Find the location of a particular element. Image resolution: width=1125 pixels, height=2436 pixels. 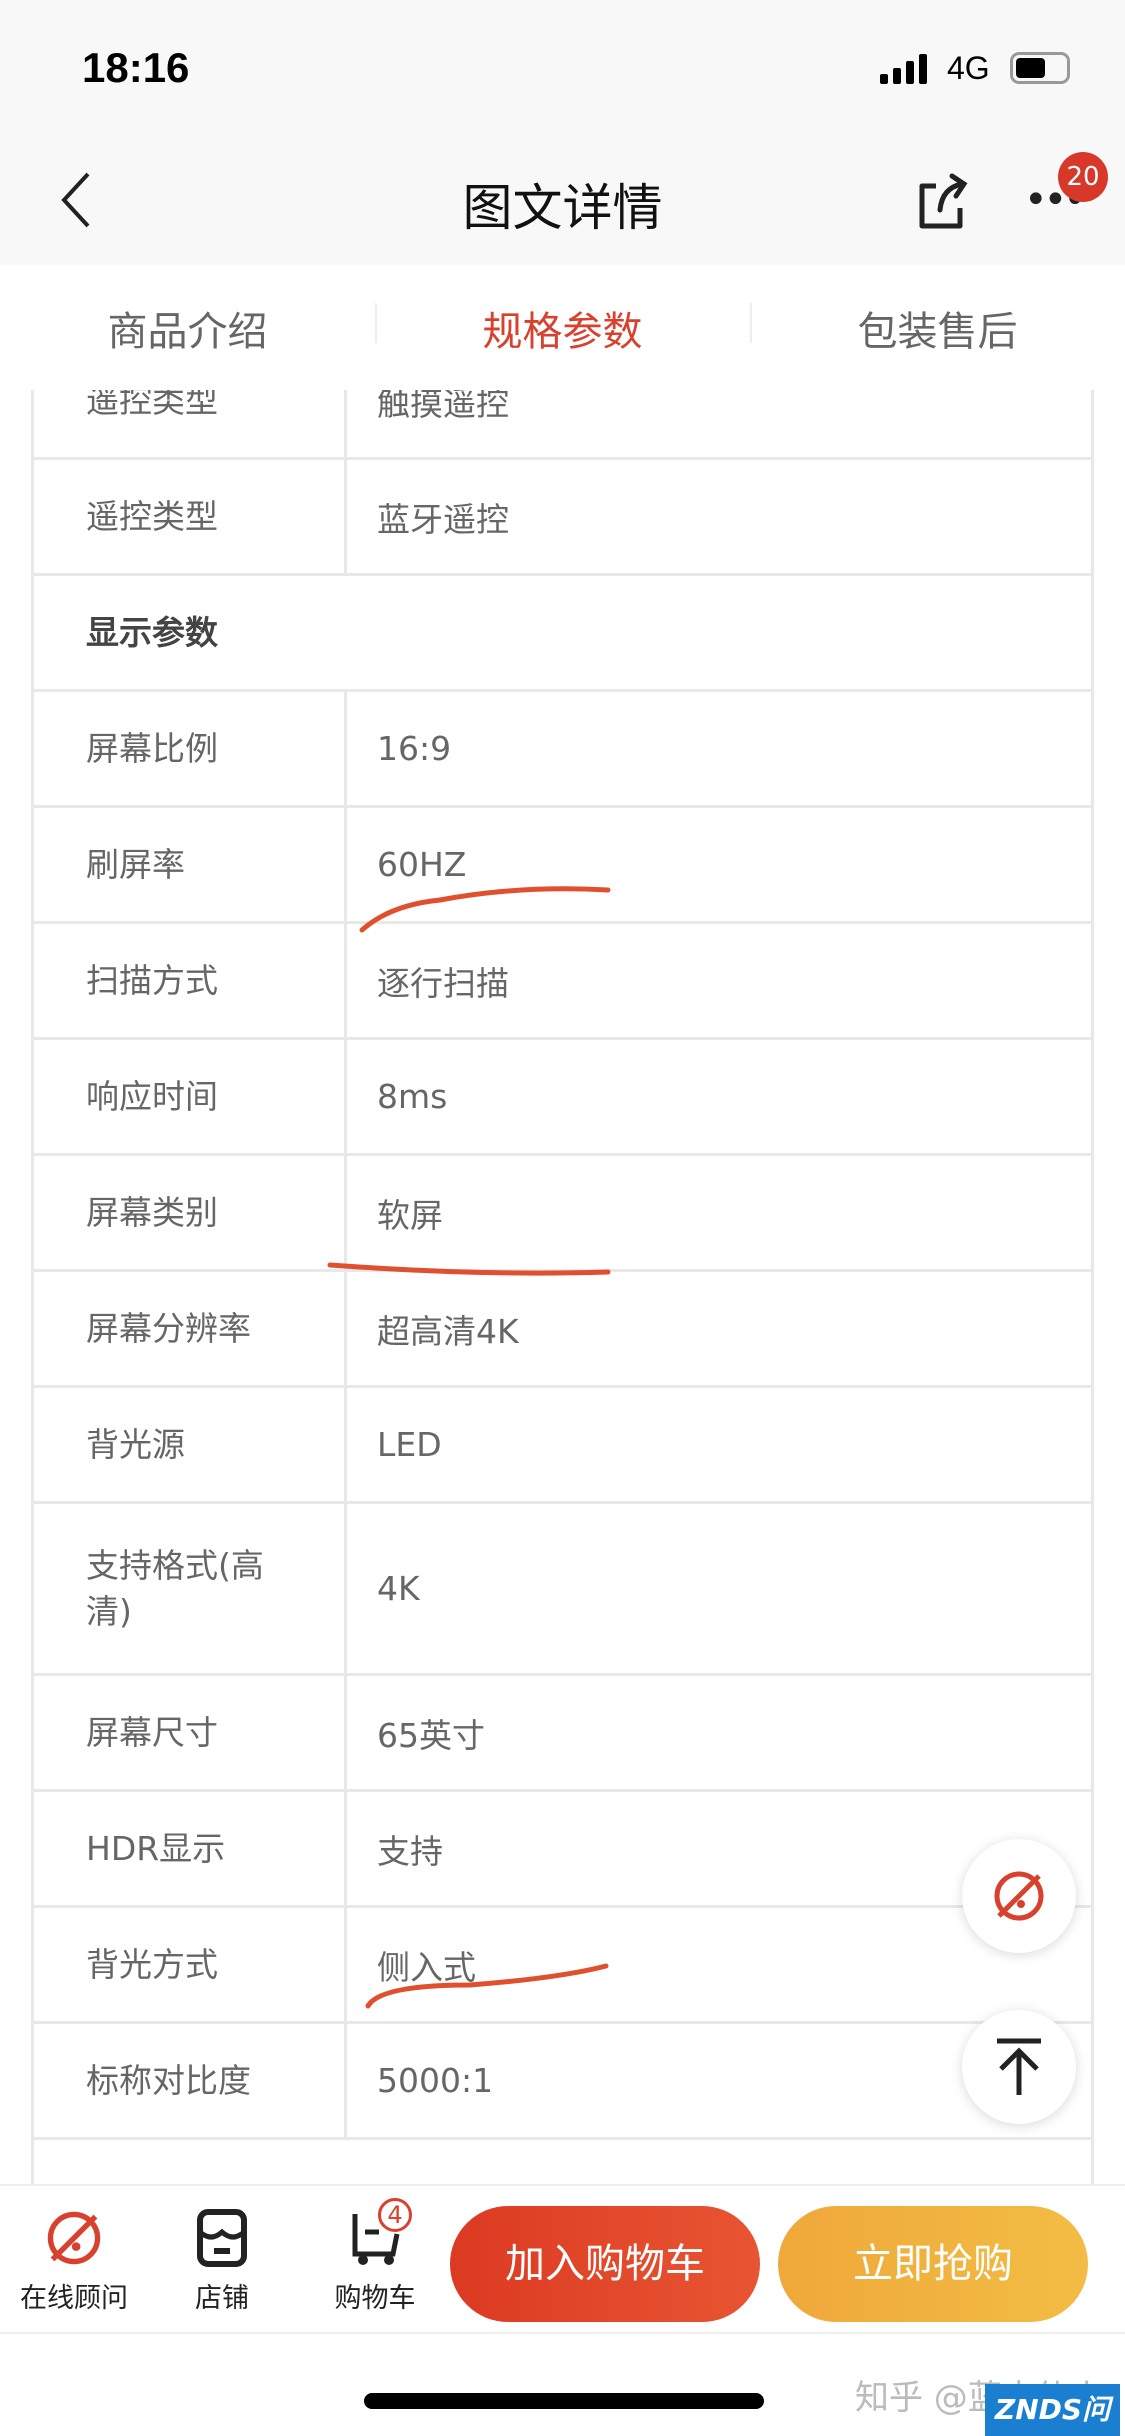

spec-value: 软屏 is located at coordinates (410, 1215).